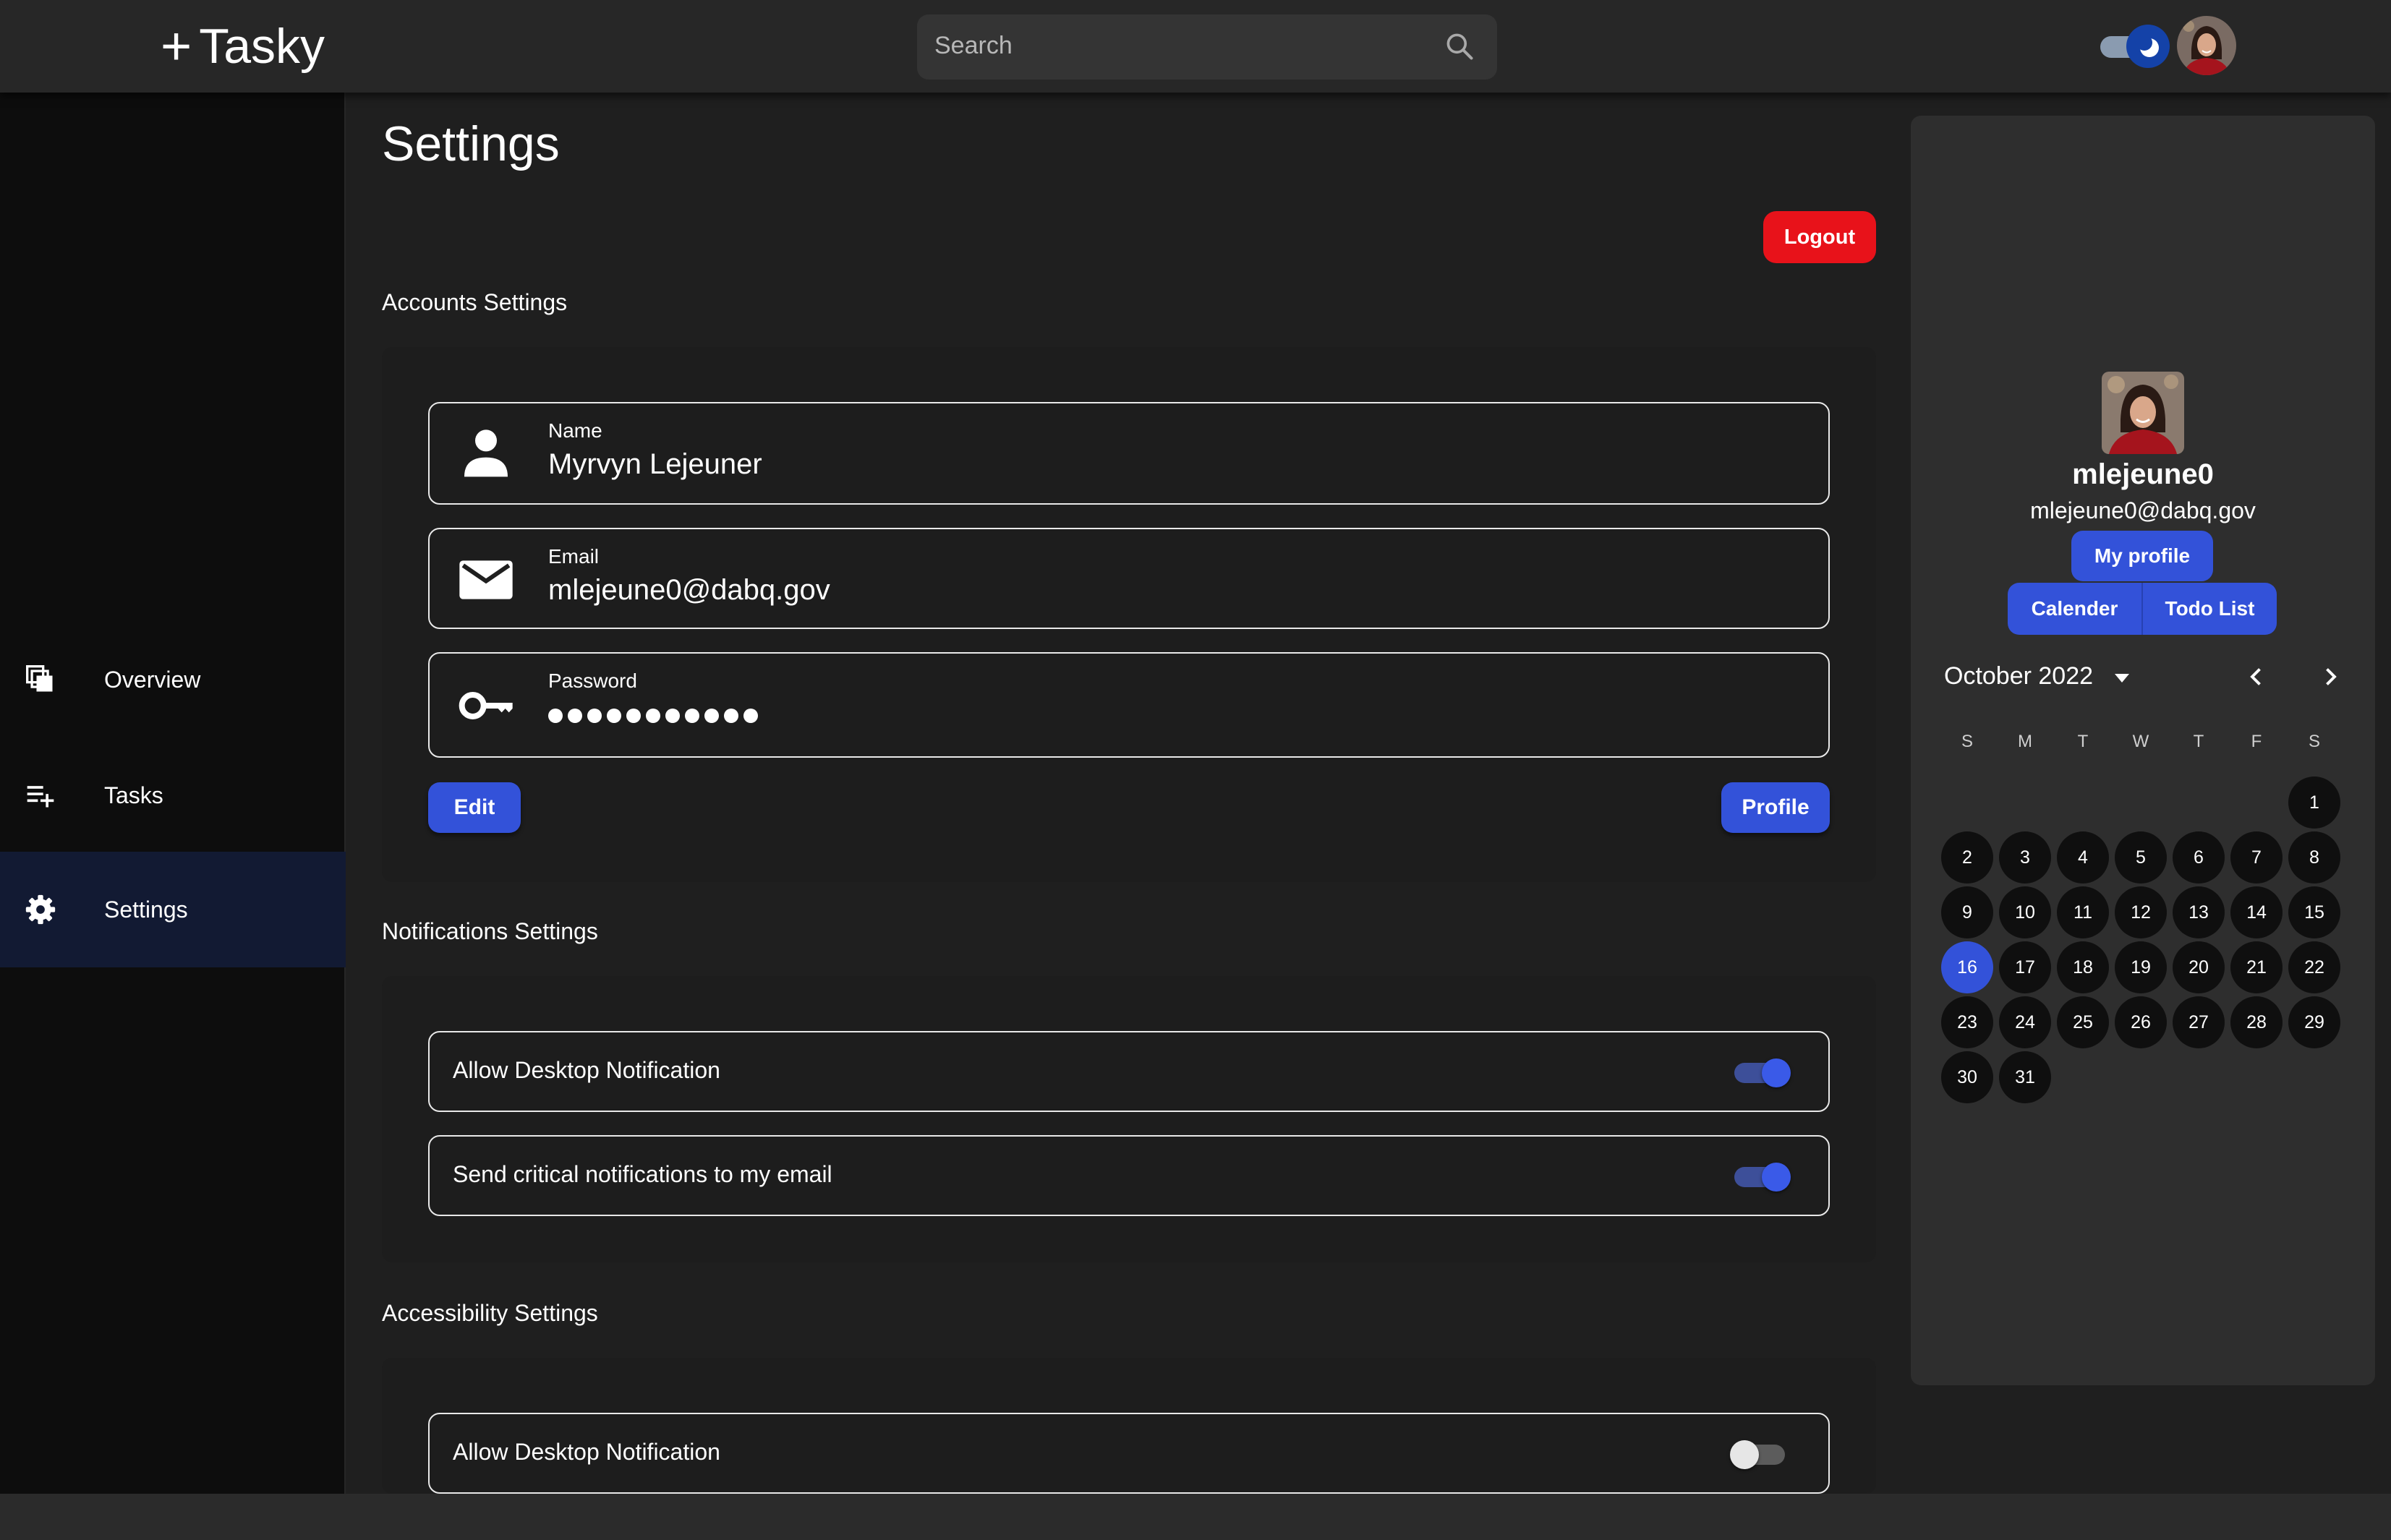 The width and height of the screenshot is (2391, 1540). I want to click on calendar-day: 1, so click(2314, 803).